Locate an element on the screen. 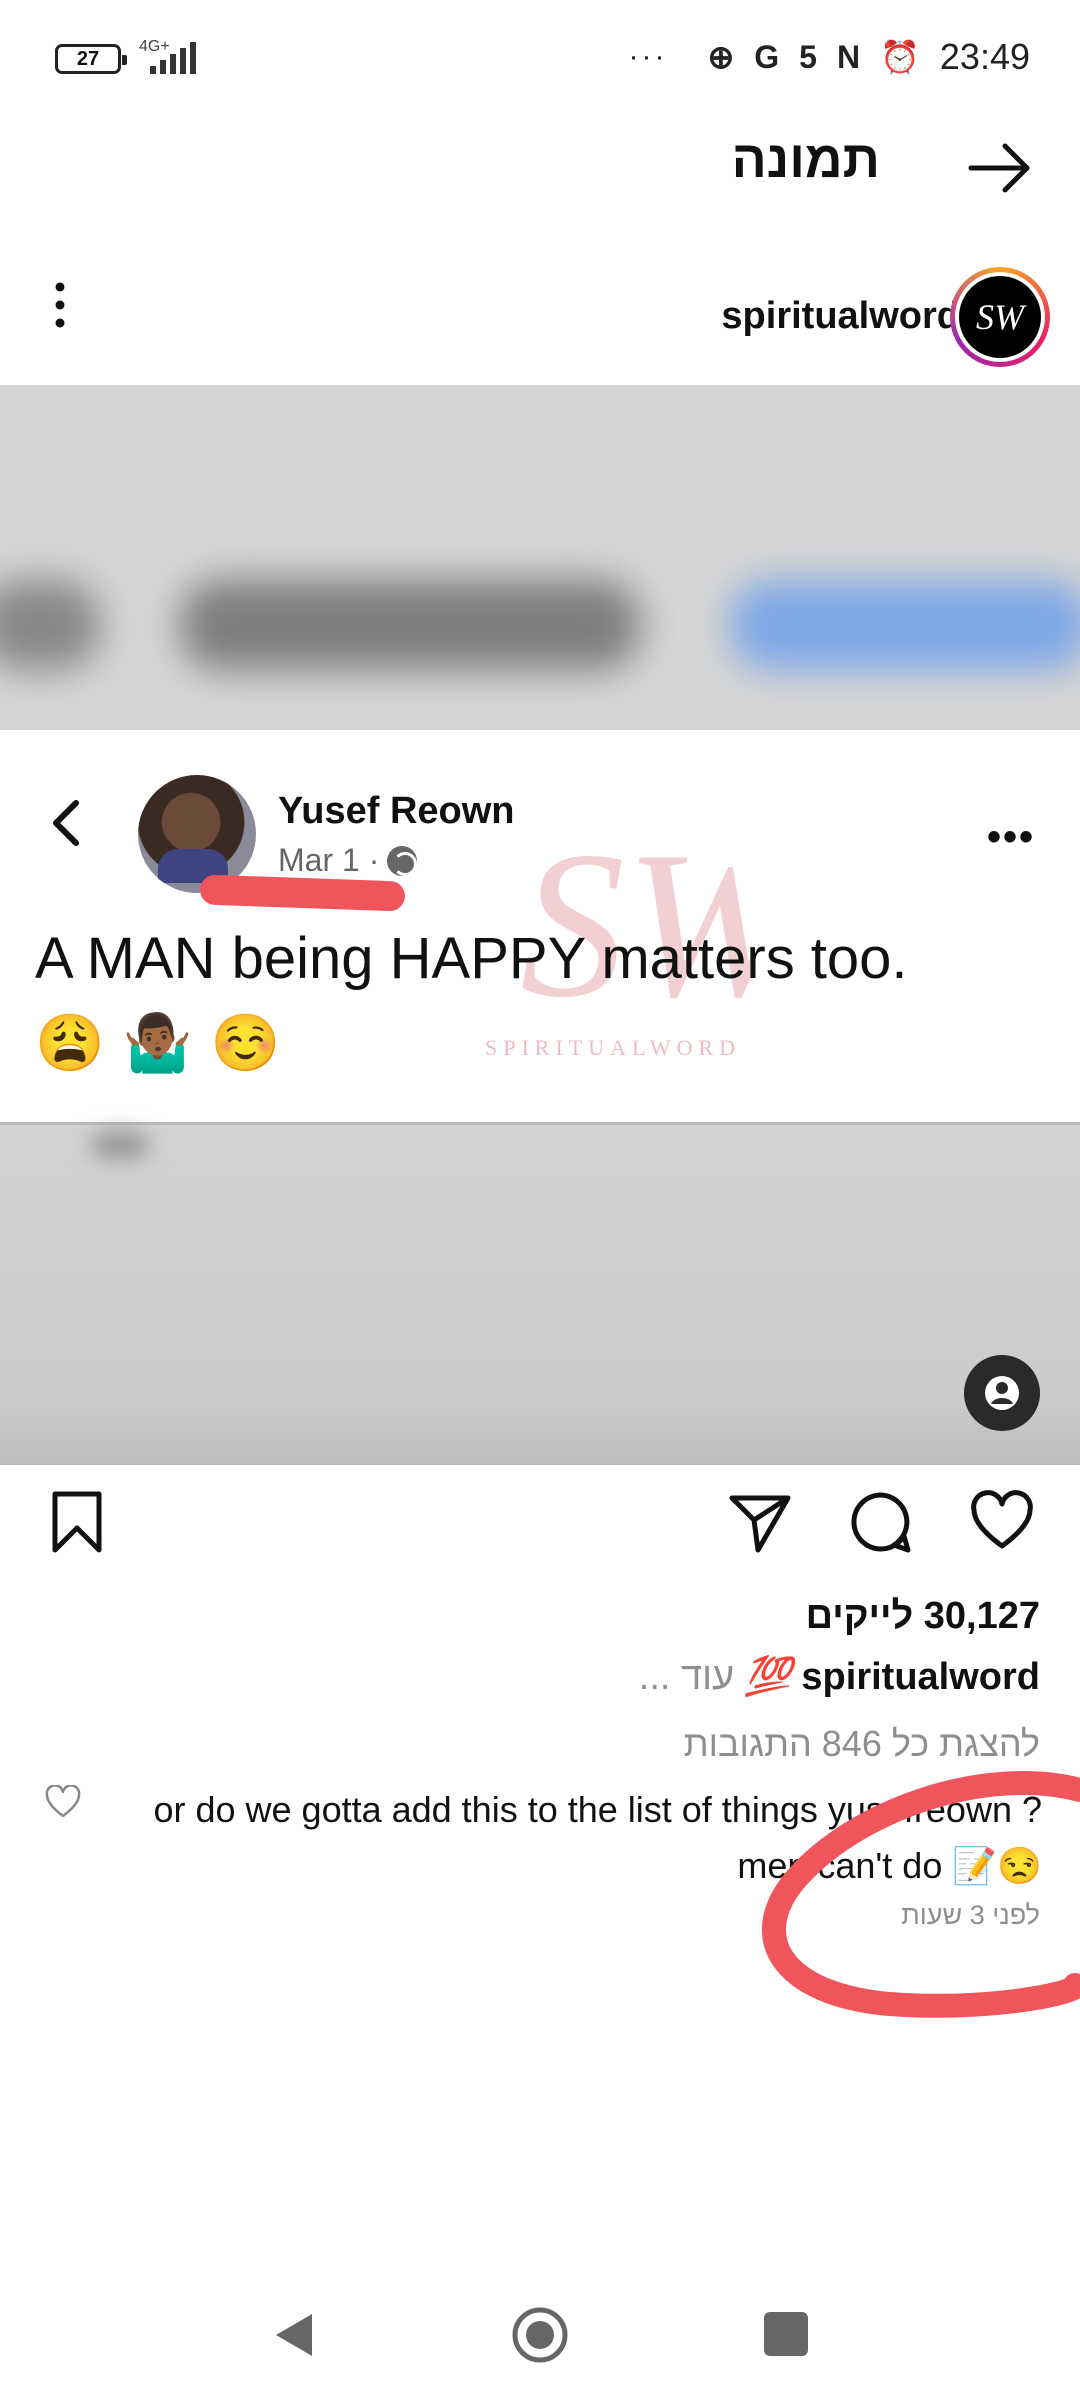  caption: ... עוד 💯 spiritualword is located at coordinates (839, 1677).